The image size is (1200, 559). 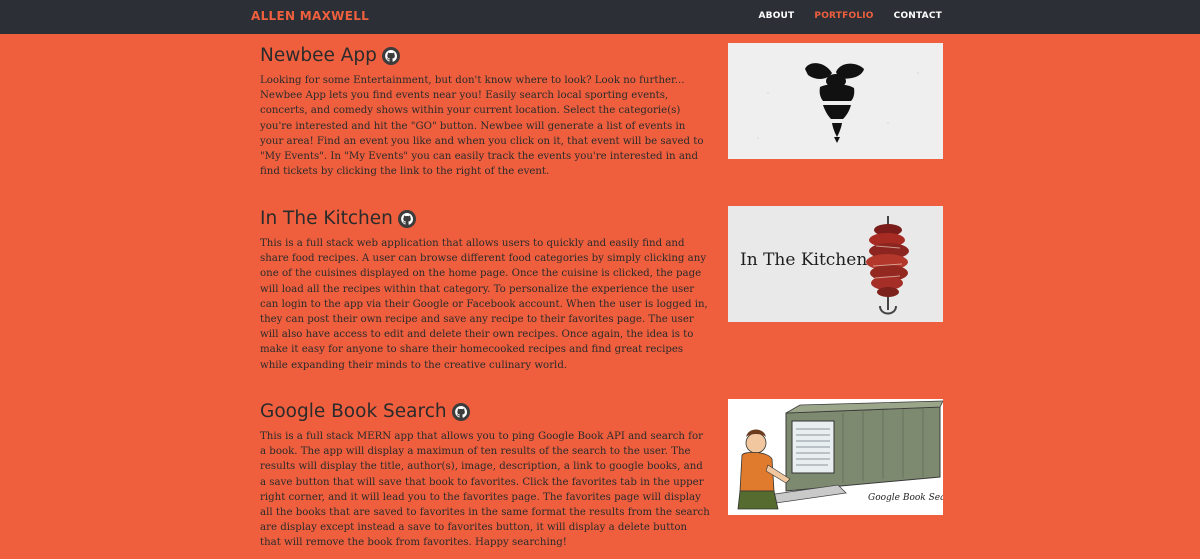 What do you see at coordinates (326, 218) in the screenshot?
I see `project-title: In The Kitchen` at bounding box center [326, 218].